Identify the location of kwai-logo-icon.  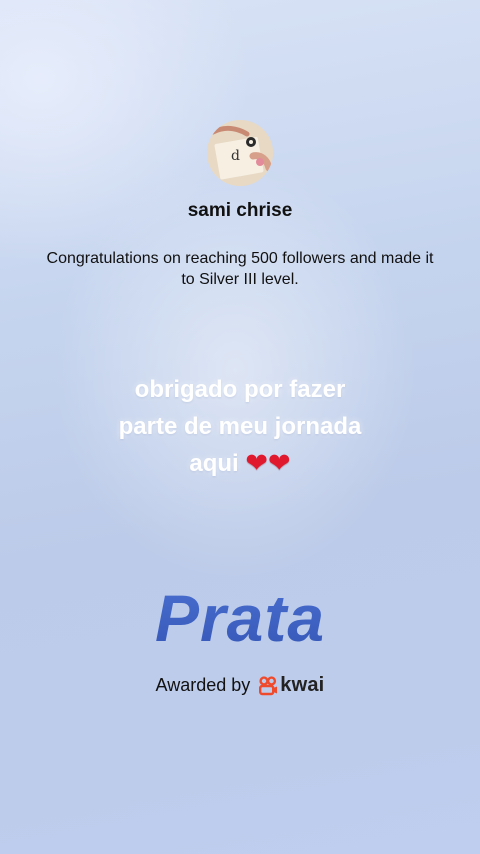
(268, 685).